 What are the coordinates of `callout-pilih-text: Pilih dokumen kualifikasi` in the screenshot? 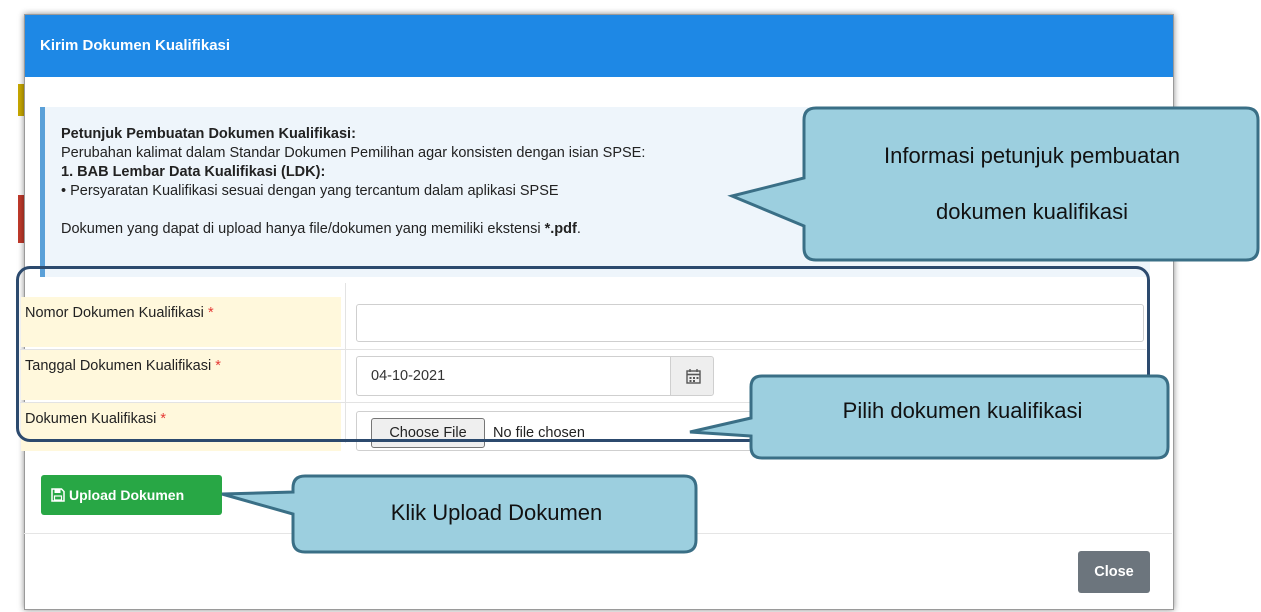 It's located at (962, 410).